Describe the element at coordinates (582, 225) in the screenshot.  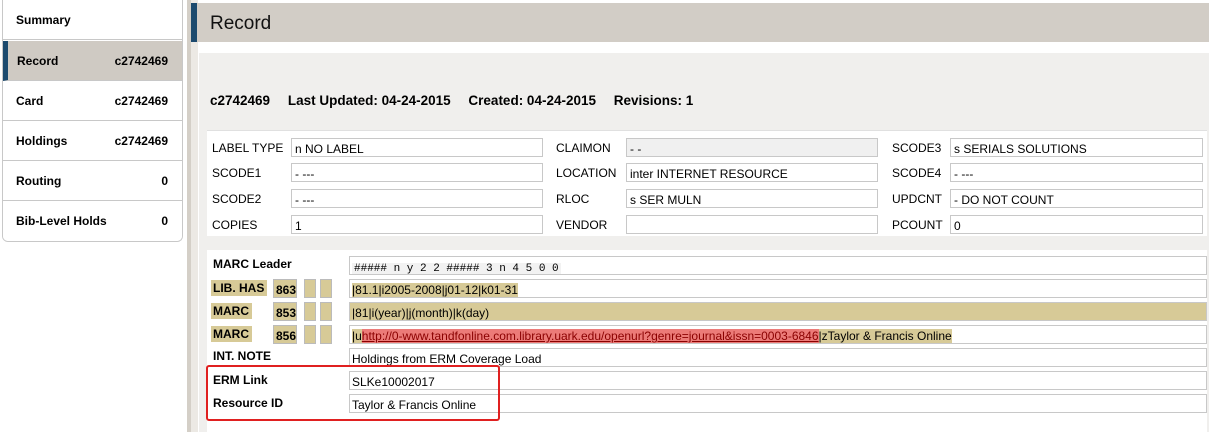
I see `vendor-label: VENDOR` at that location.